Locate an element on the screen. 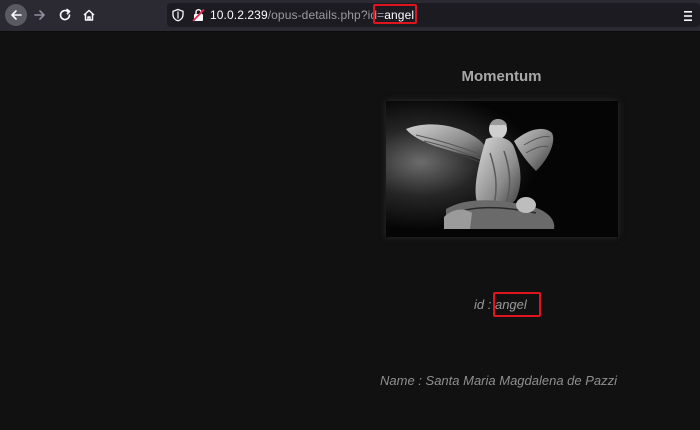  page-title: Momentum is located at coordinates (501, 76).